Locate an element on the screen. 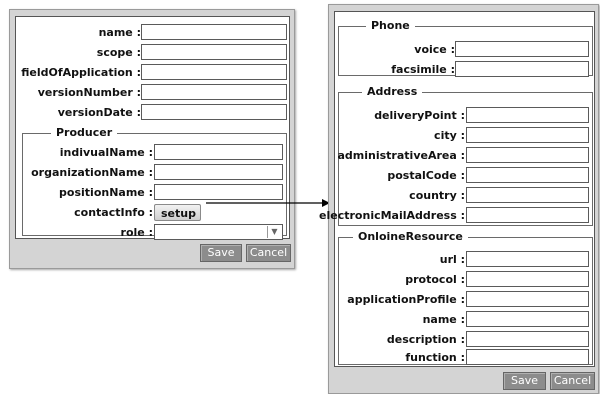 This screenshot has height=394, width=600. version-date-row: versionDate : is located at coordinates (153, 112).